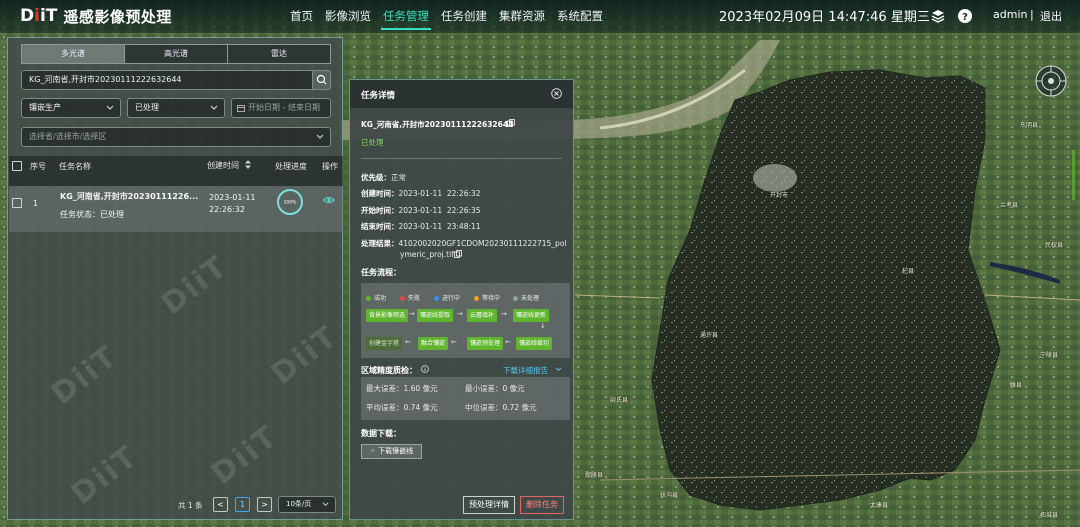 This screenshot has height=527, width=1080. I want to click on nav-image-browse: 影像浏览, so click(348, 16).